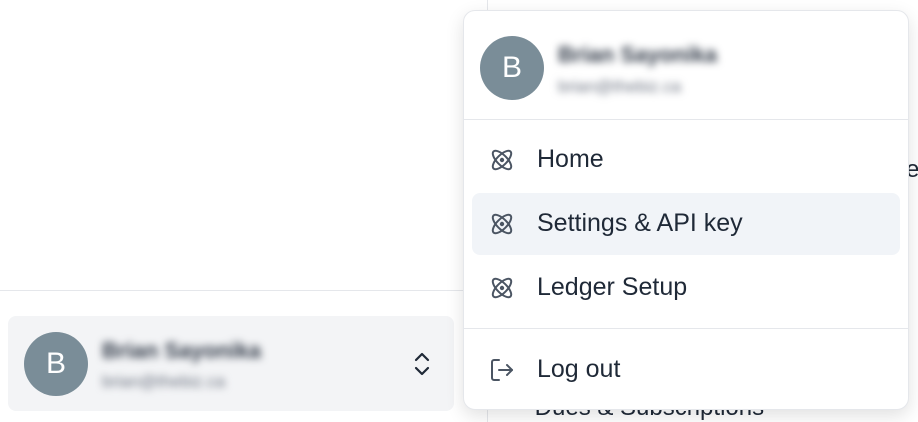  Describe the element at coordinates (620, 86) in the screenshot. I see `profile-email: brian@thebiz.ca` at that location.